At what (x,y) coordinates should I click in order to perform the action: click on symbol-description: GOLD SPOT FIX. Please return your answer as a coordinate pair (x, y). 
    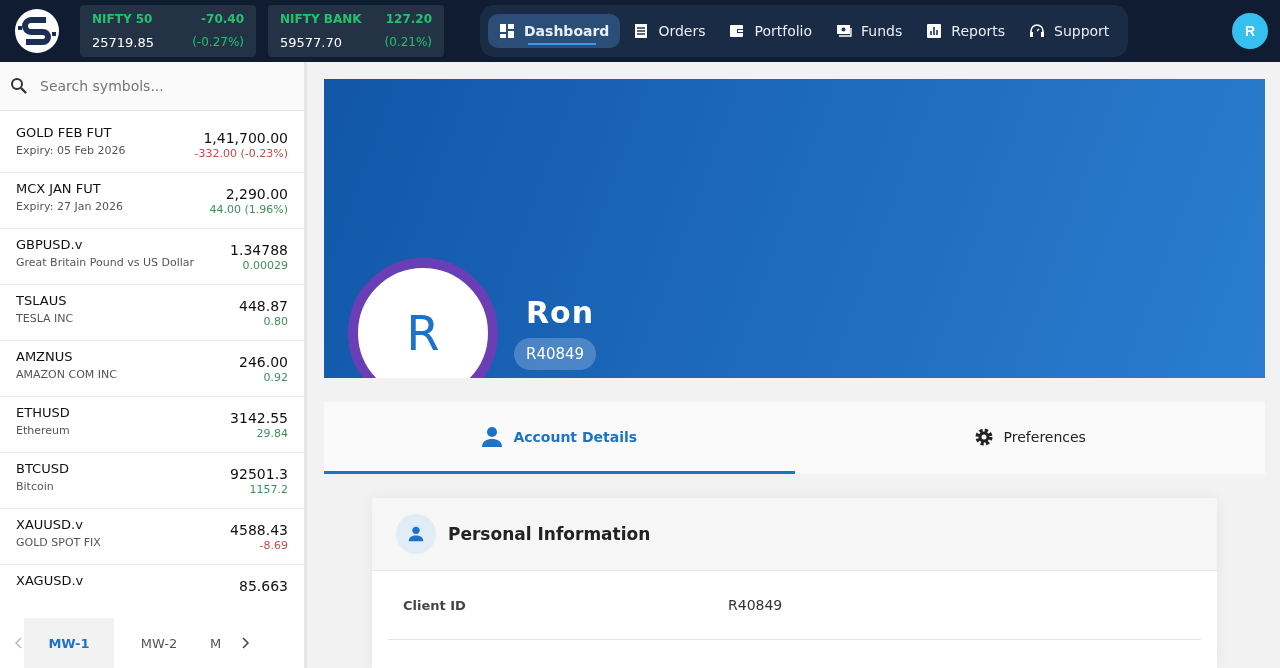
    Looking at the image, I should click on (58, 542).